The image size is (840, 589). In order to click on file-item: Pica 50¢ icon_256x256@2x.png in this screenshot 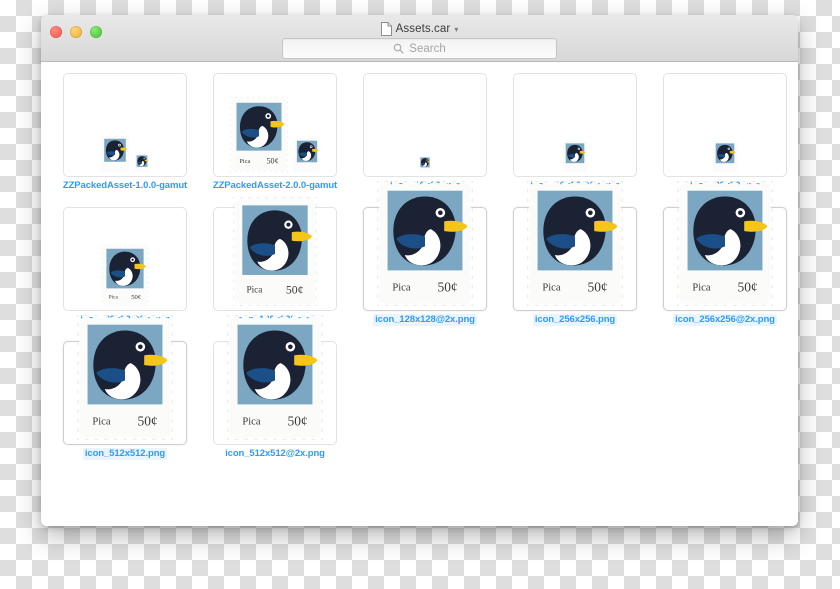, I will do `click(724, 259)`.